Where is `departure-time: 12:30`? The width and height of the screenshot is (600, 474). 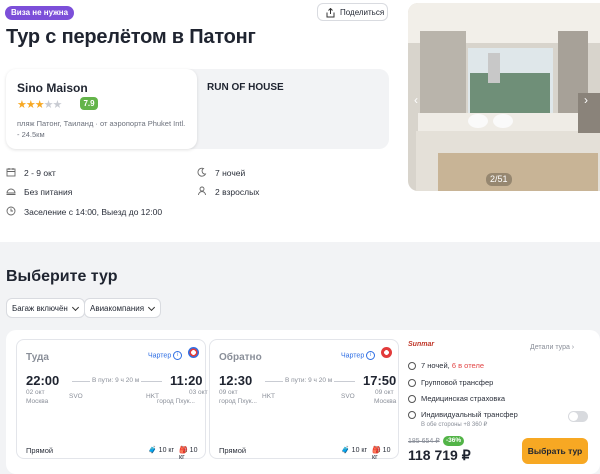 departure-time: 12:30 is located at coordinates (236, 380).